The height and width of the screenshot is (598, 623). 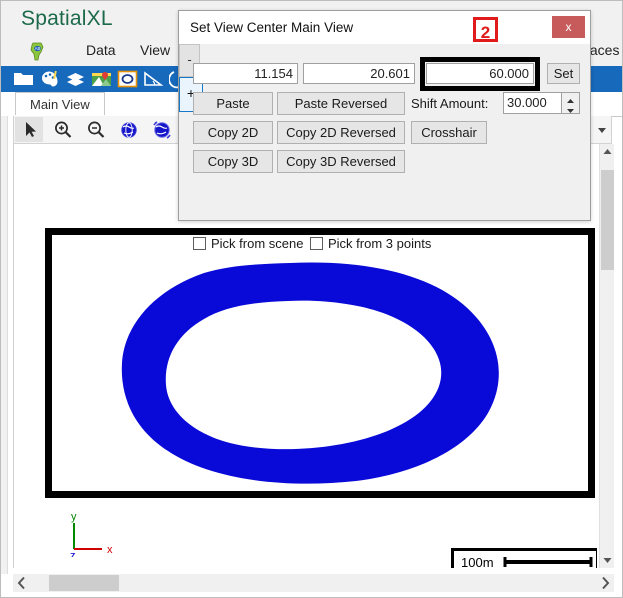 I want to click on pick-from-scene-checkbox: Pick from scene, so click(x=248, y=243).